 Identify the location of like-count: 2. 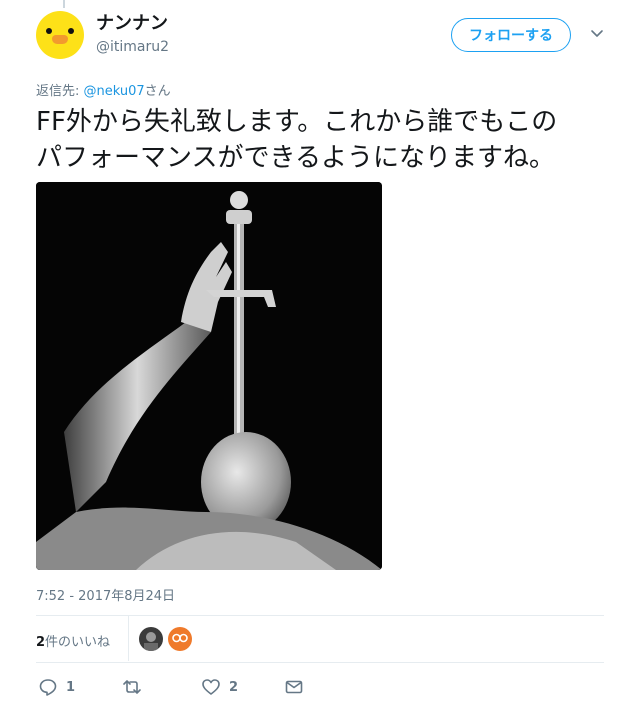
(234, 687).